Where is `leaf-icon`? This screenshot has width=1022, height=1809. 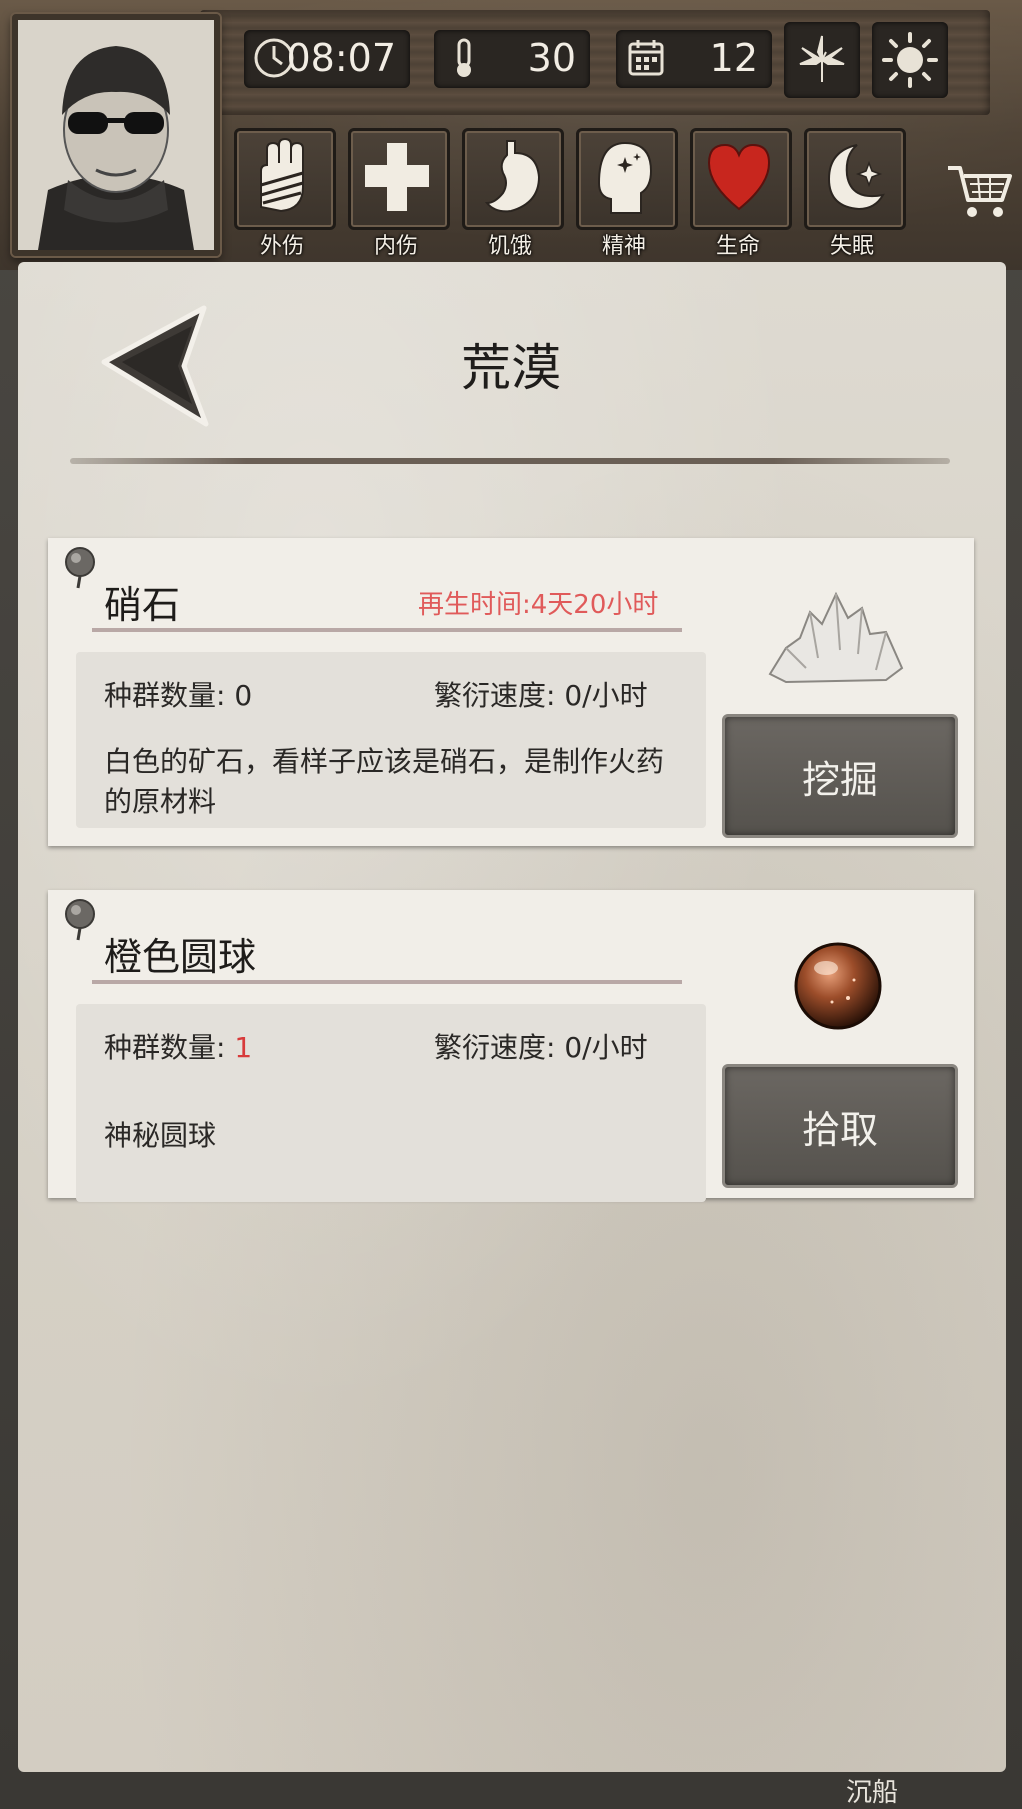
leaf-icon is located at coordinates (822, 58).